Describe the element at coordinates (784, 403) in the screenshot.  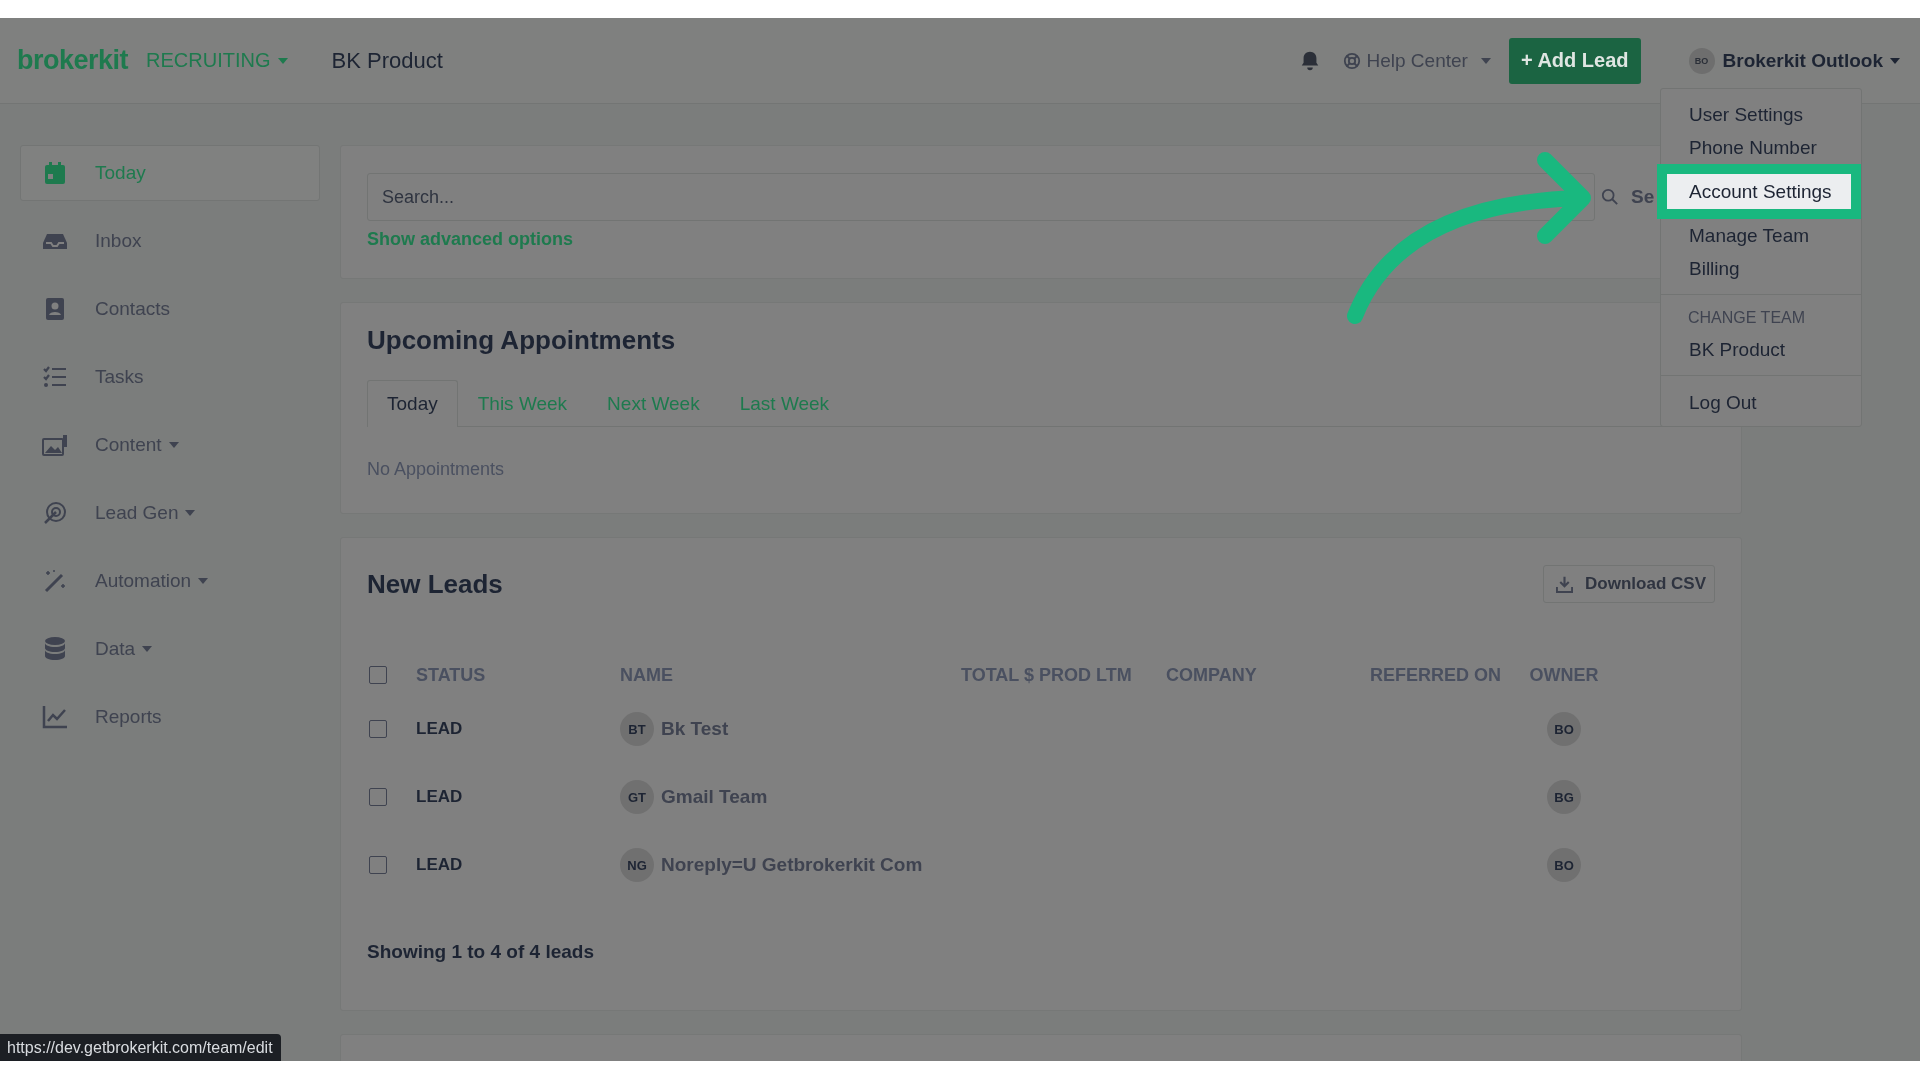
I see `tab: Last Week` at that location.